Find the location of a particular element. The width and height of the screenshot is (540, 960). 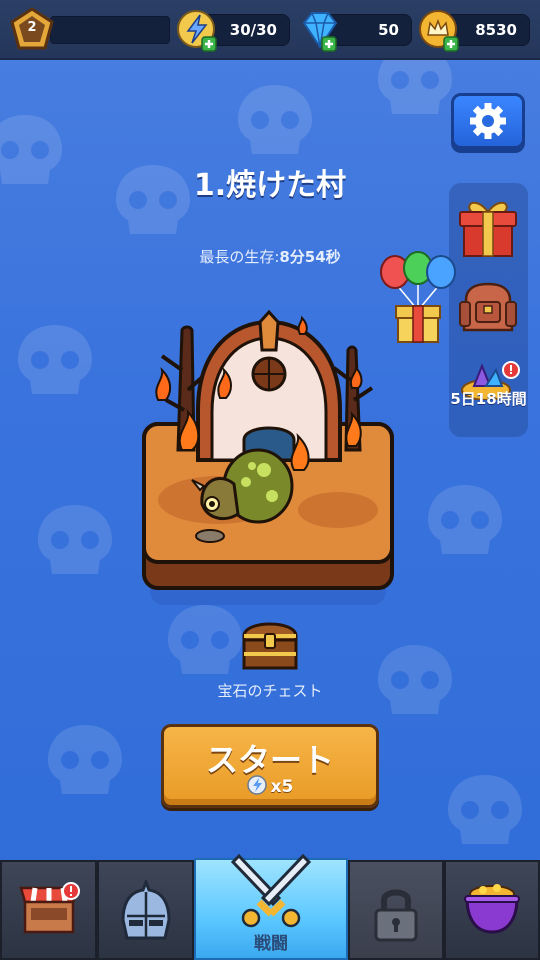

tab-shop is located at coordinates (48, 910).